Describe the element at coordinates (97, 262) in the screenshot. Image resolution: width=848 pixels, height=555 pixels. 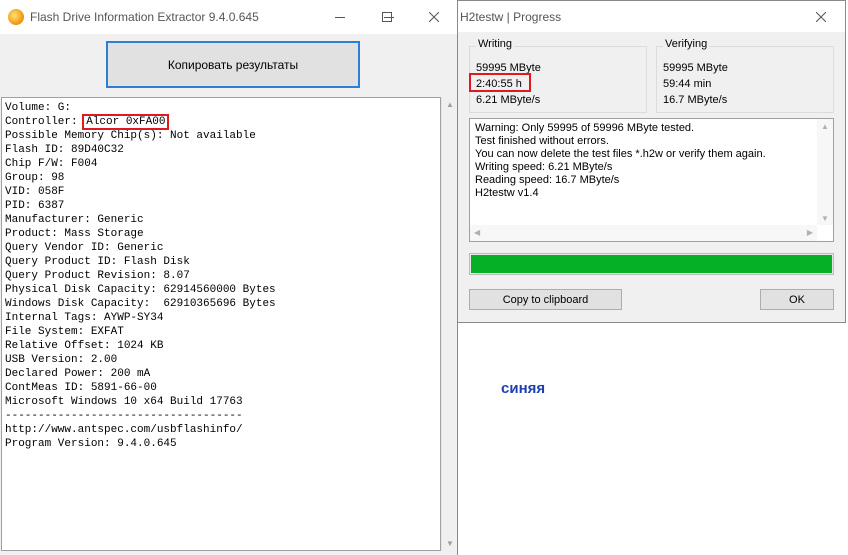
I see `info-line: Query Product ID: Flash Disk` at that location.